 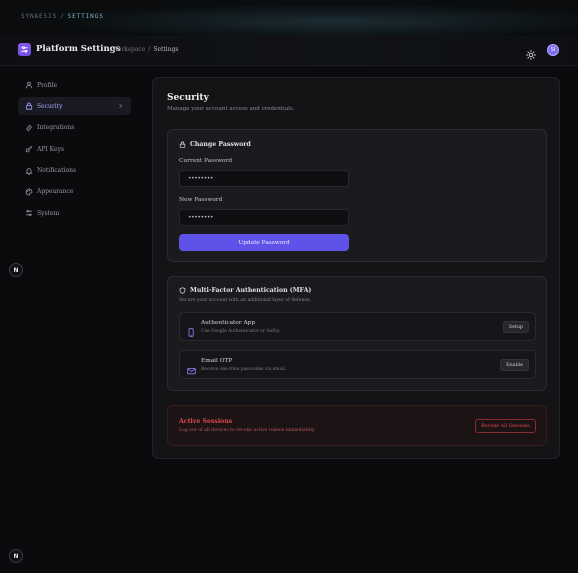 What do you see at coordinates (182, 290) in the screenshot?
I see `shield-icon` at bounding box center [182, 290].